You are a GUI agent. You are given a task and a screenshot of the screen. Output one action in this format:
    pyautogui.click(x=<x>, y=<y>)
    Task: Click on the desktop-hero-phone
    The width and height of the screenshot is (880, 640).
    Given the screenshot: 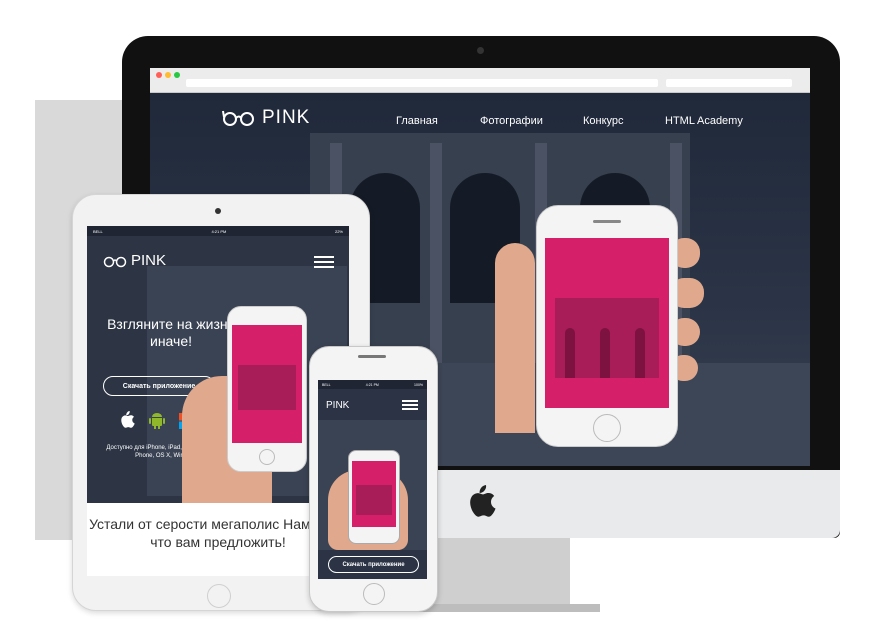 What is the action you would take?
    pyautogui.click(x=607, y=326)
    